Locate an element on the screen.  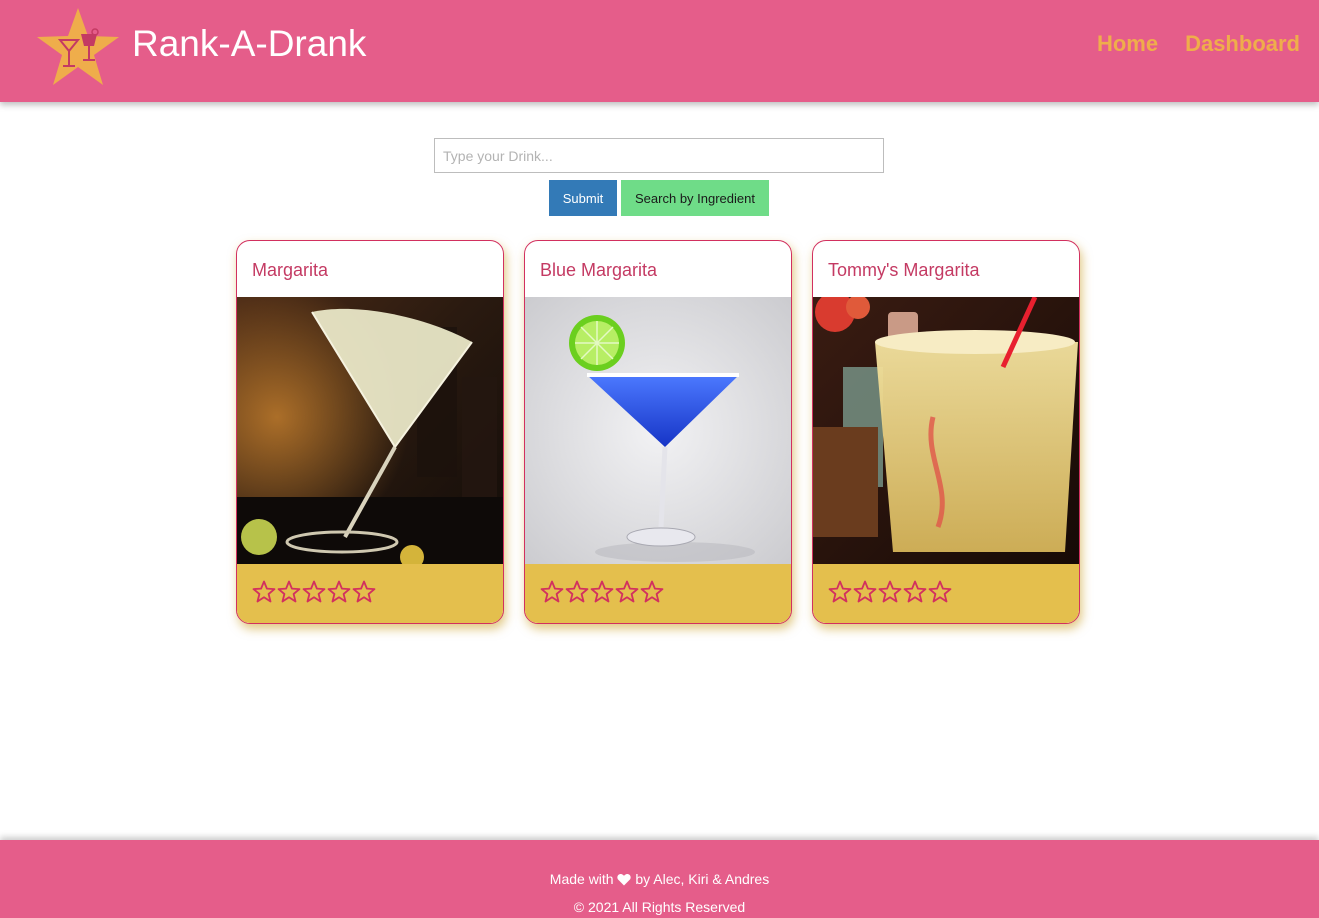
drink-card-title: Blue Margarita is located at coordinates (598, 270).